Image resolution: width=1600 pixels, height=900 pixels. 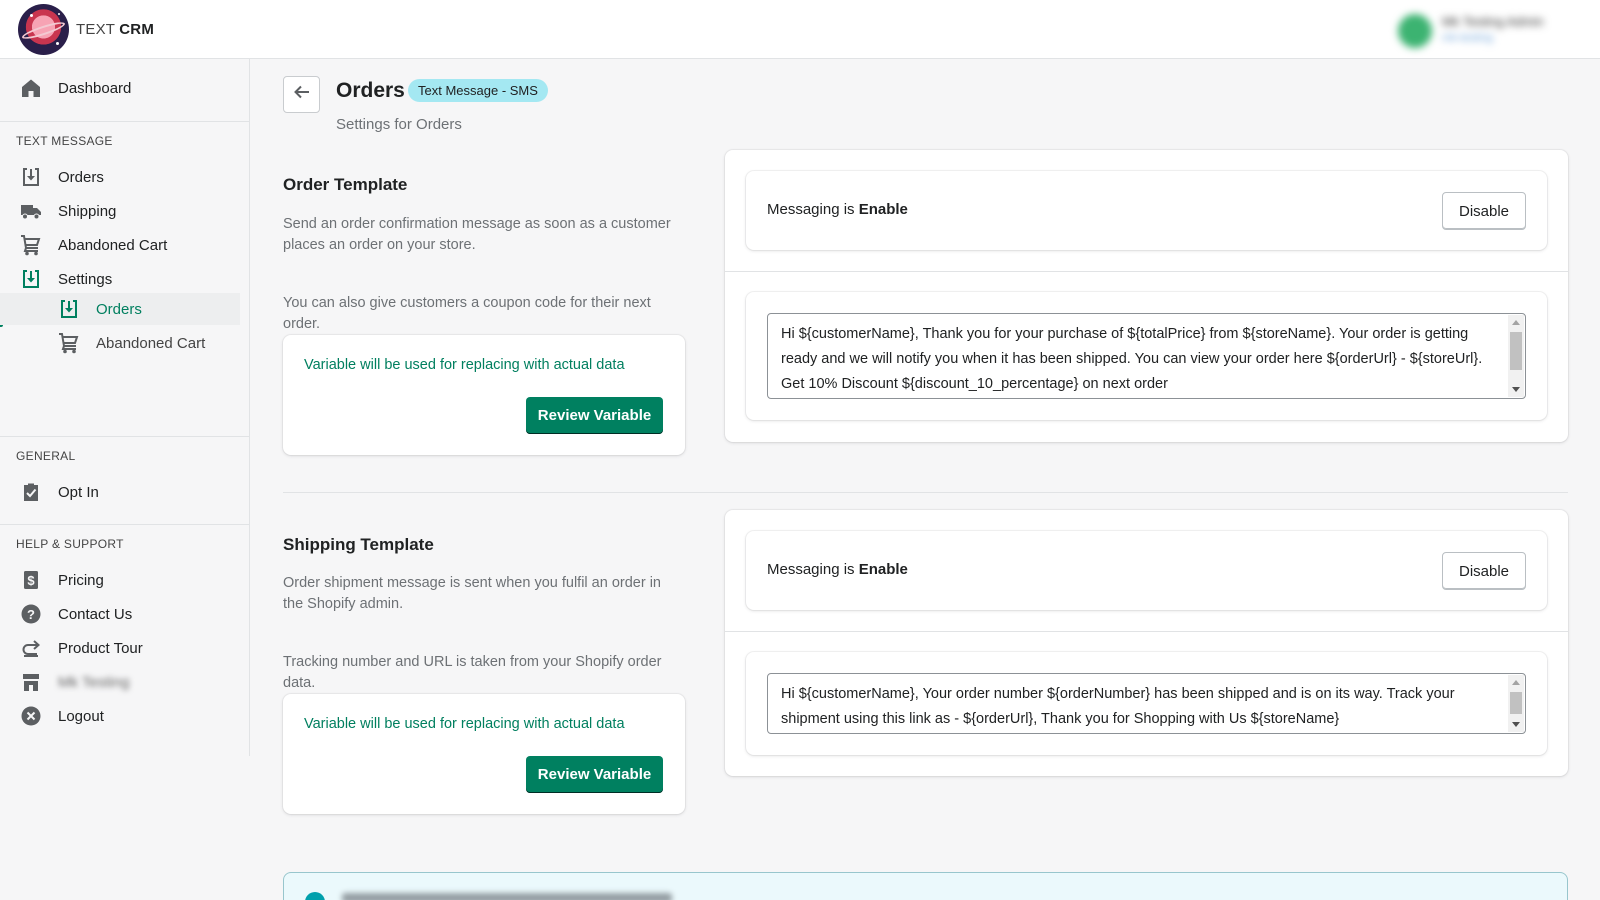 I want to click on section-heading-text-message: TEXT MESSAGE, so click(x=64, y=141).